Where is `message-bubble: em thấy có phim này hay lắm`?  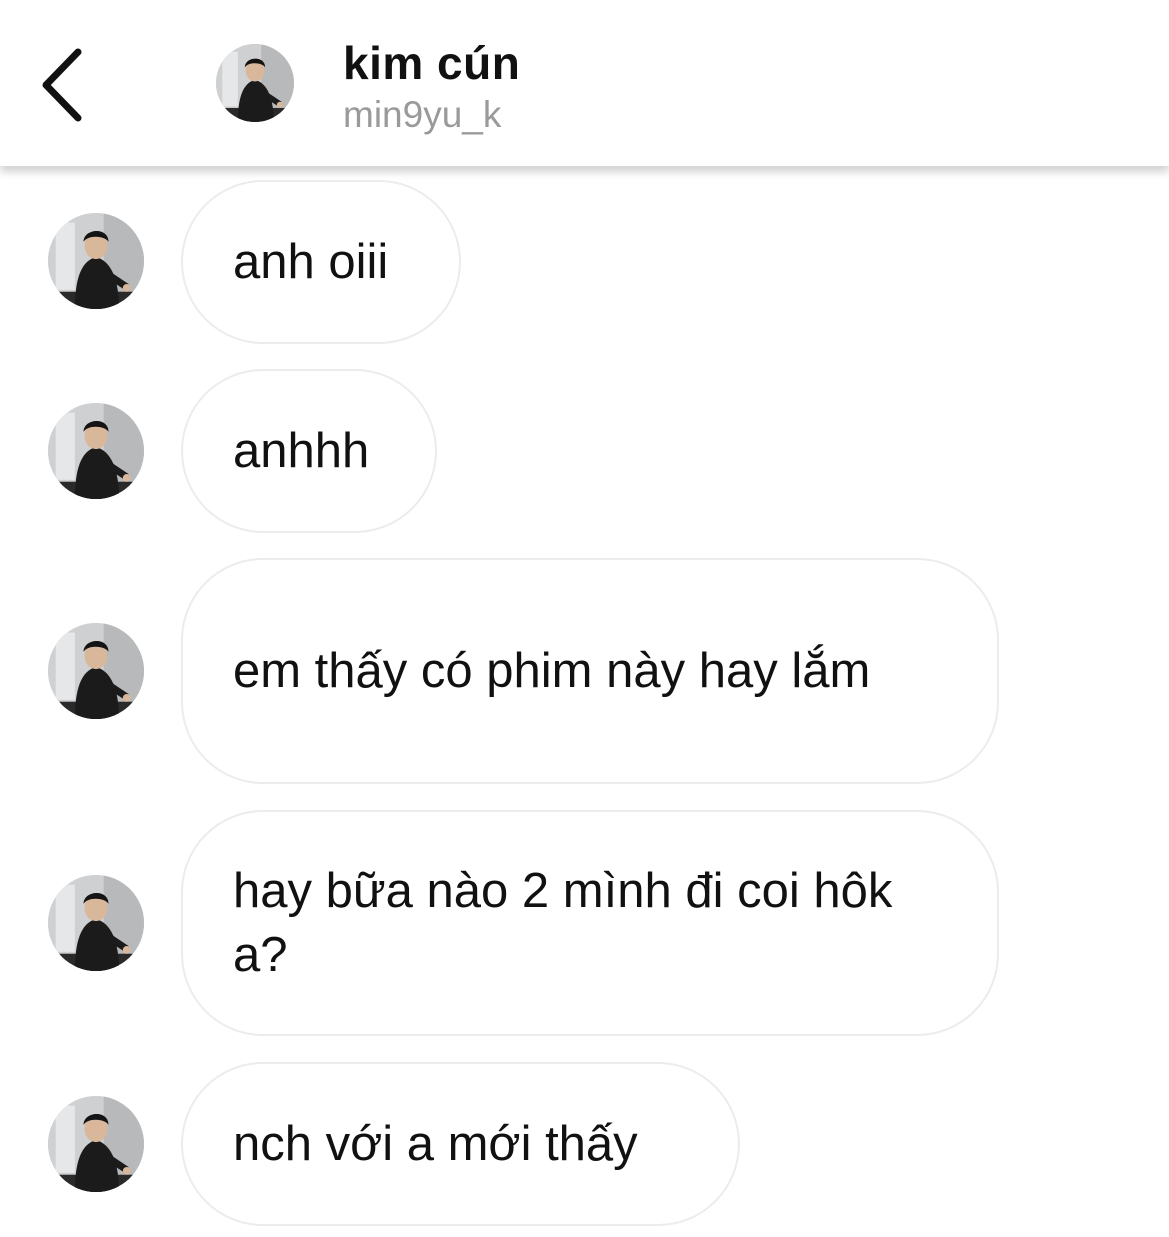 message-bubble: em thấy có phim này hay lắm is located at coordinates (590, 671).